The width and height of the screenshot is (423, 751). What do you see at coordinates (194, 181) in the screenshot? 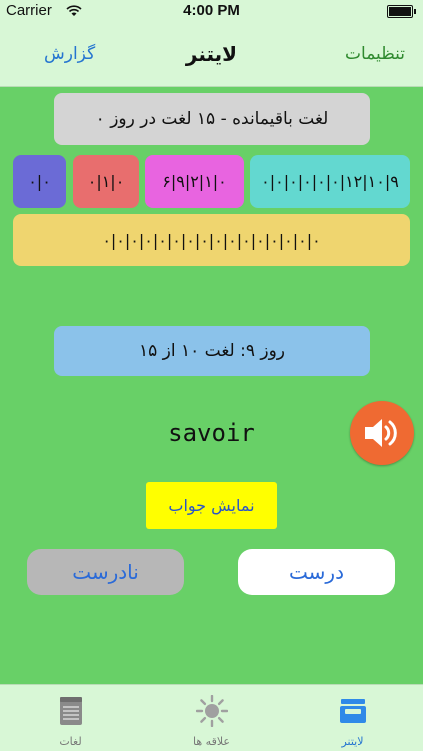
I see `box-cell-3: ۶|۹|۲|۱|۰` at bounding box center [194, 181].